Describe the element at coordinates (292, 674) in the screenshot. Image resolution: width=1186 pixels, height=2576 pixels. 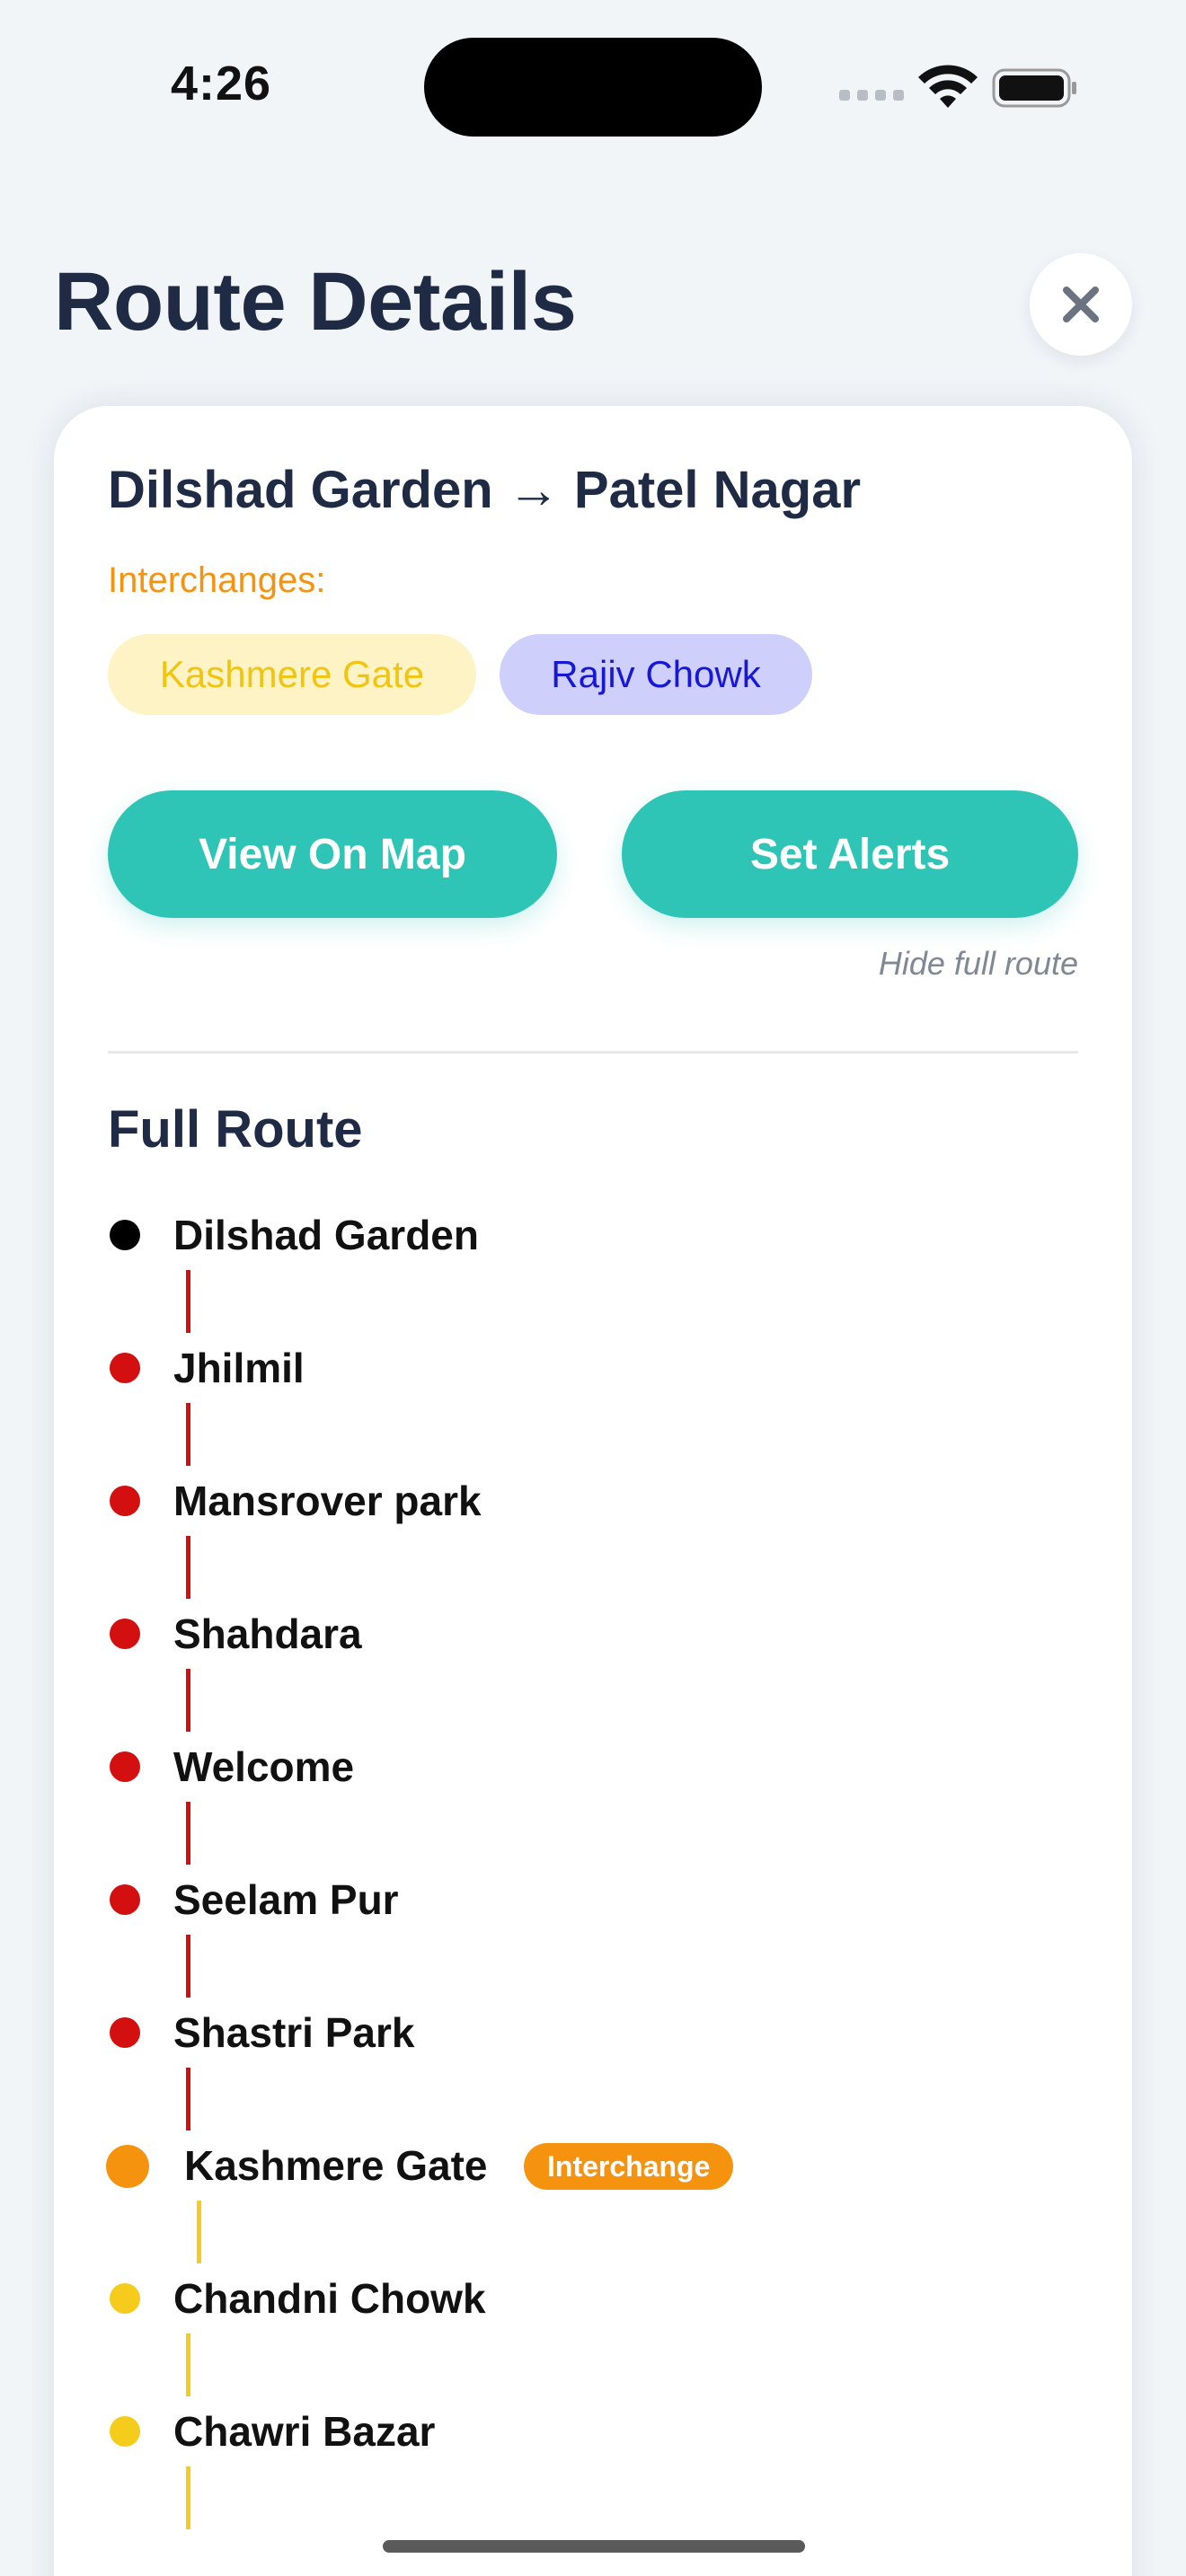
I see `interchange-chip-kashmere-gate: Kashmere Gate` at that location.